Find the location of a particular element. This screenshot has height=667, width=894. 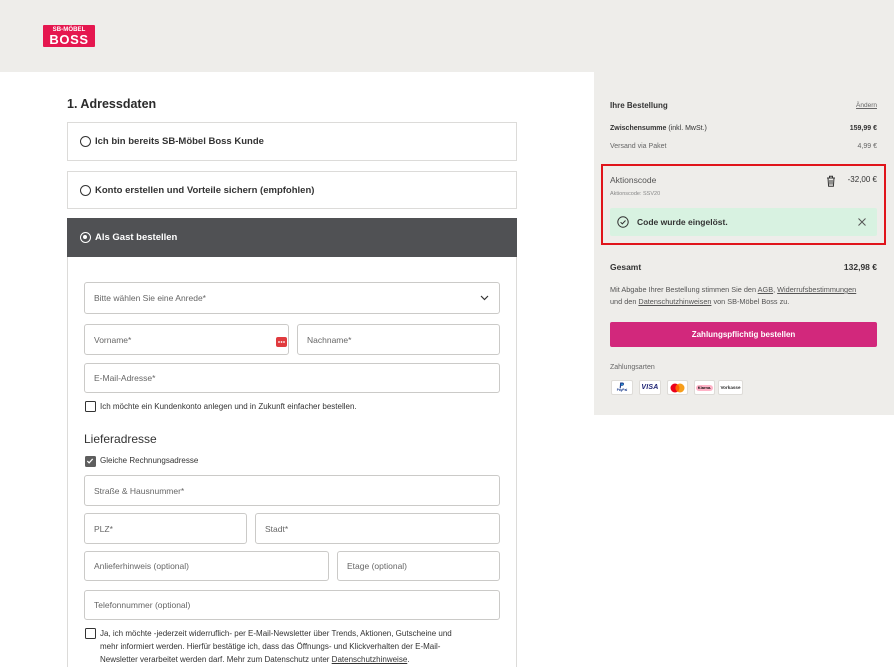

option-guest-checkout: Als Gast bestellen is located at coordinates (292, 237).